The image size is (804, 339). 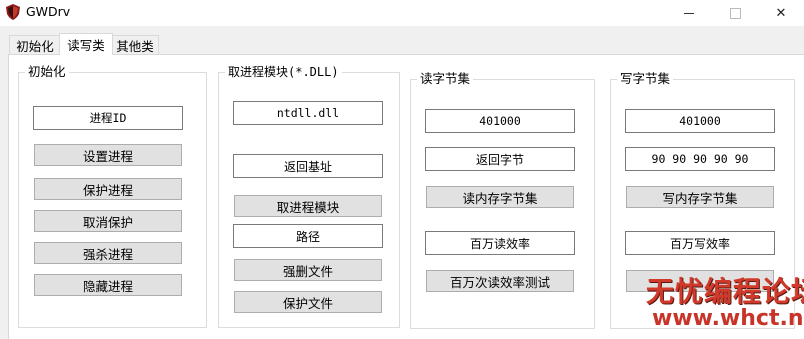 I want to click on write-memory-button: 写内存字节集, so click(x=700, y=197).